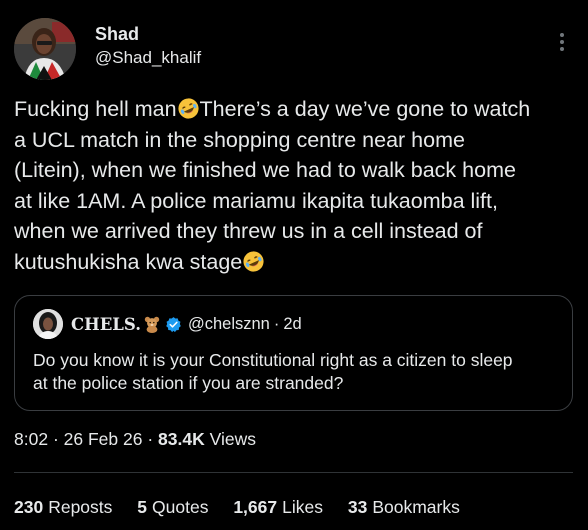 This screenshot has height=530, width=588. I want to click on reposts-stat: 230 Reposts, so click(63, 507).